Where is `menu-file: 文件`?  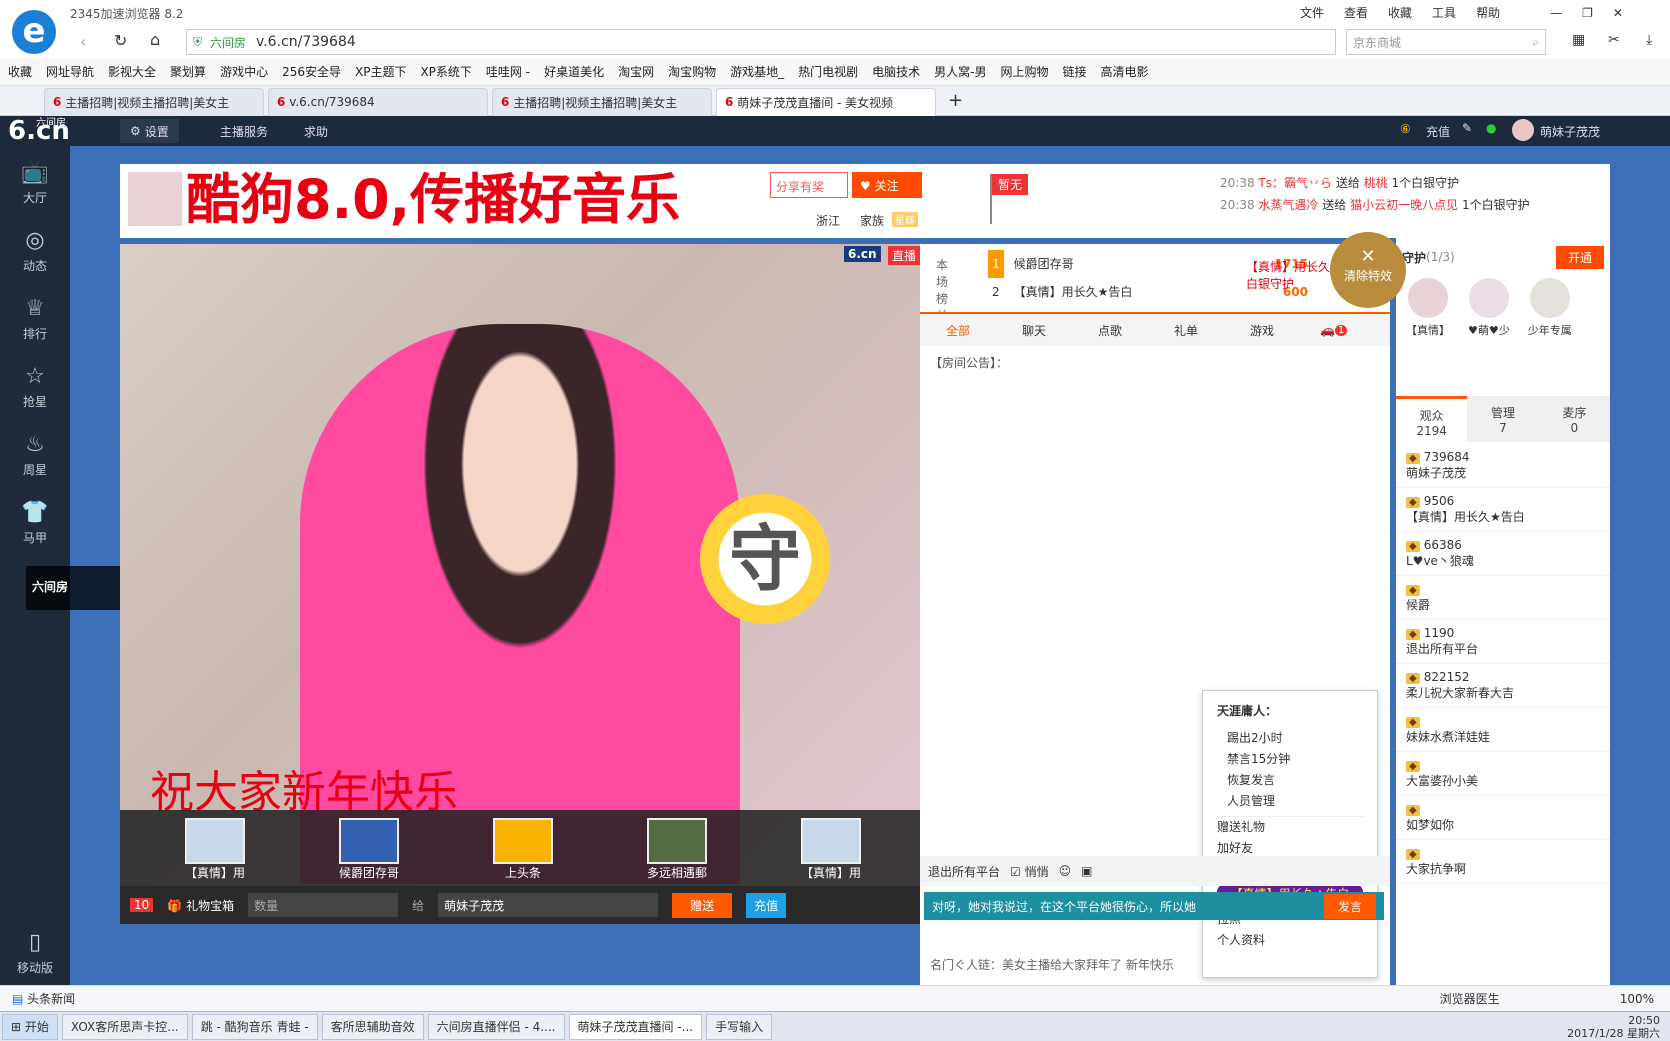
menu-file: 文件 is located at coordinates (1312, 12).